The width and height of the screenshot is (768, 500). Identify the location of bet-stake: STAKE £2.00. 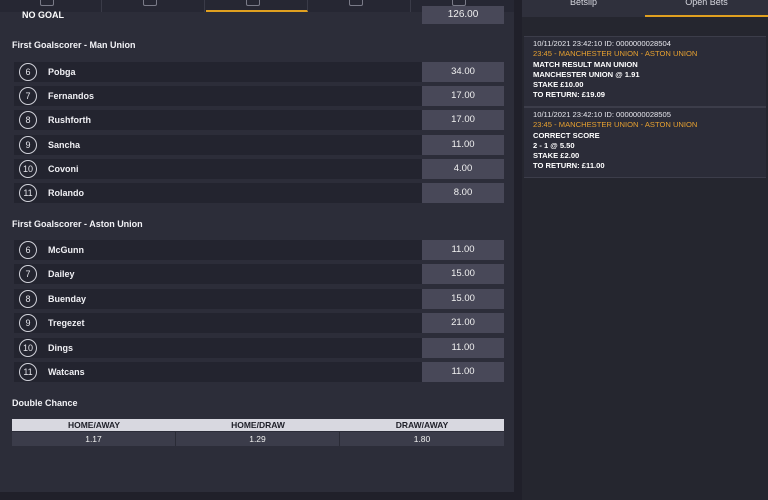
(556, 156).